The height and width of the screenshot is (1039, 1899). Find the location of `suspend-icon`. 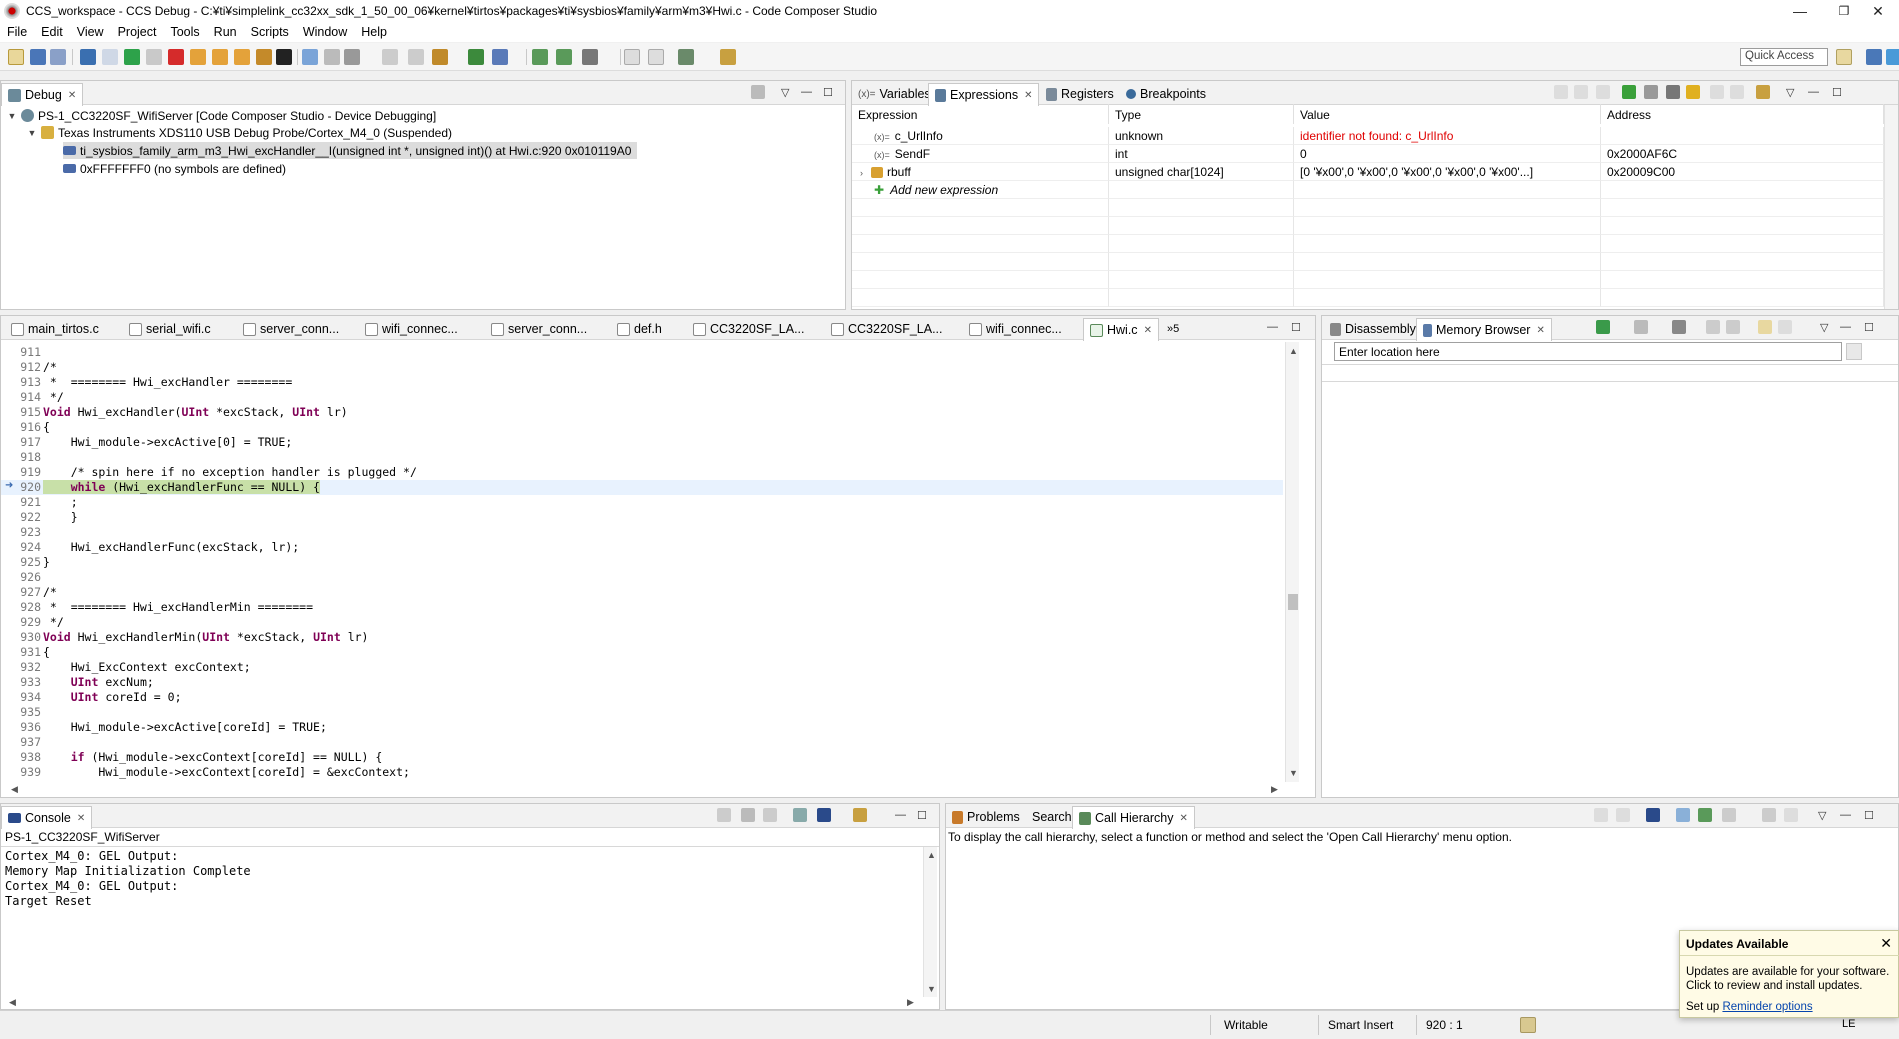

suspend-icon is located at coordinates (154, 57).